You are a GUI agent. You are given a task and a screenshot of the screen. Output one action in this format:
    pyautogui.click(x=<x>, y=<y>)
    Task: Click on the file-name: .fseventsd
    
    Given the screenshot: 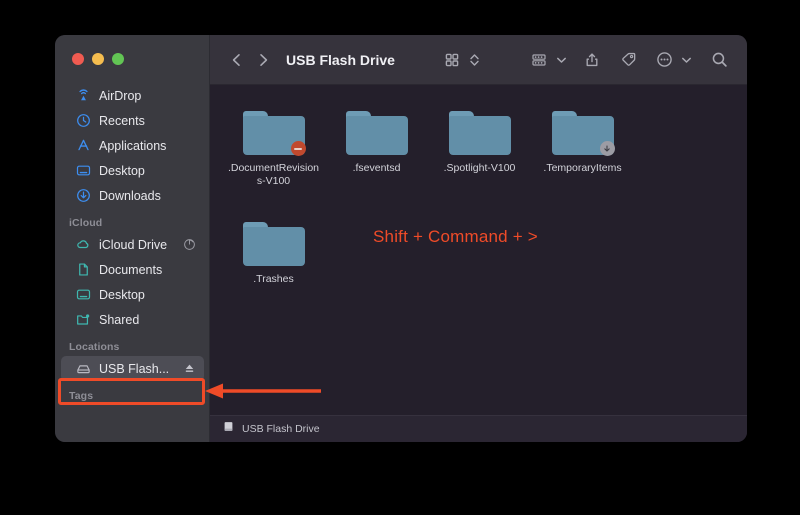 What is the action you would take?
    pyautogui.click(x=376, y=168)
    